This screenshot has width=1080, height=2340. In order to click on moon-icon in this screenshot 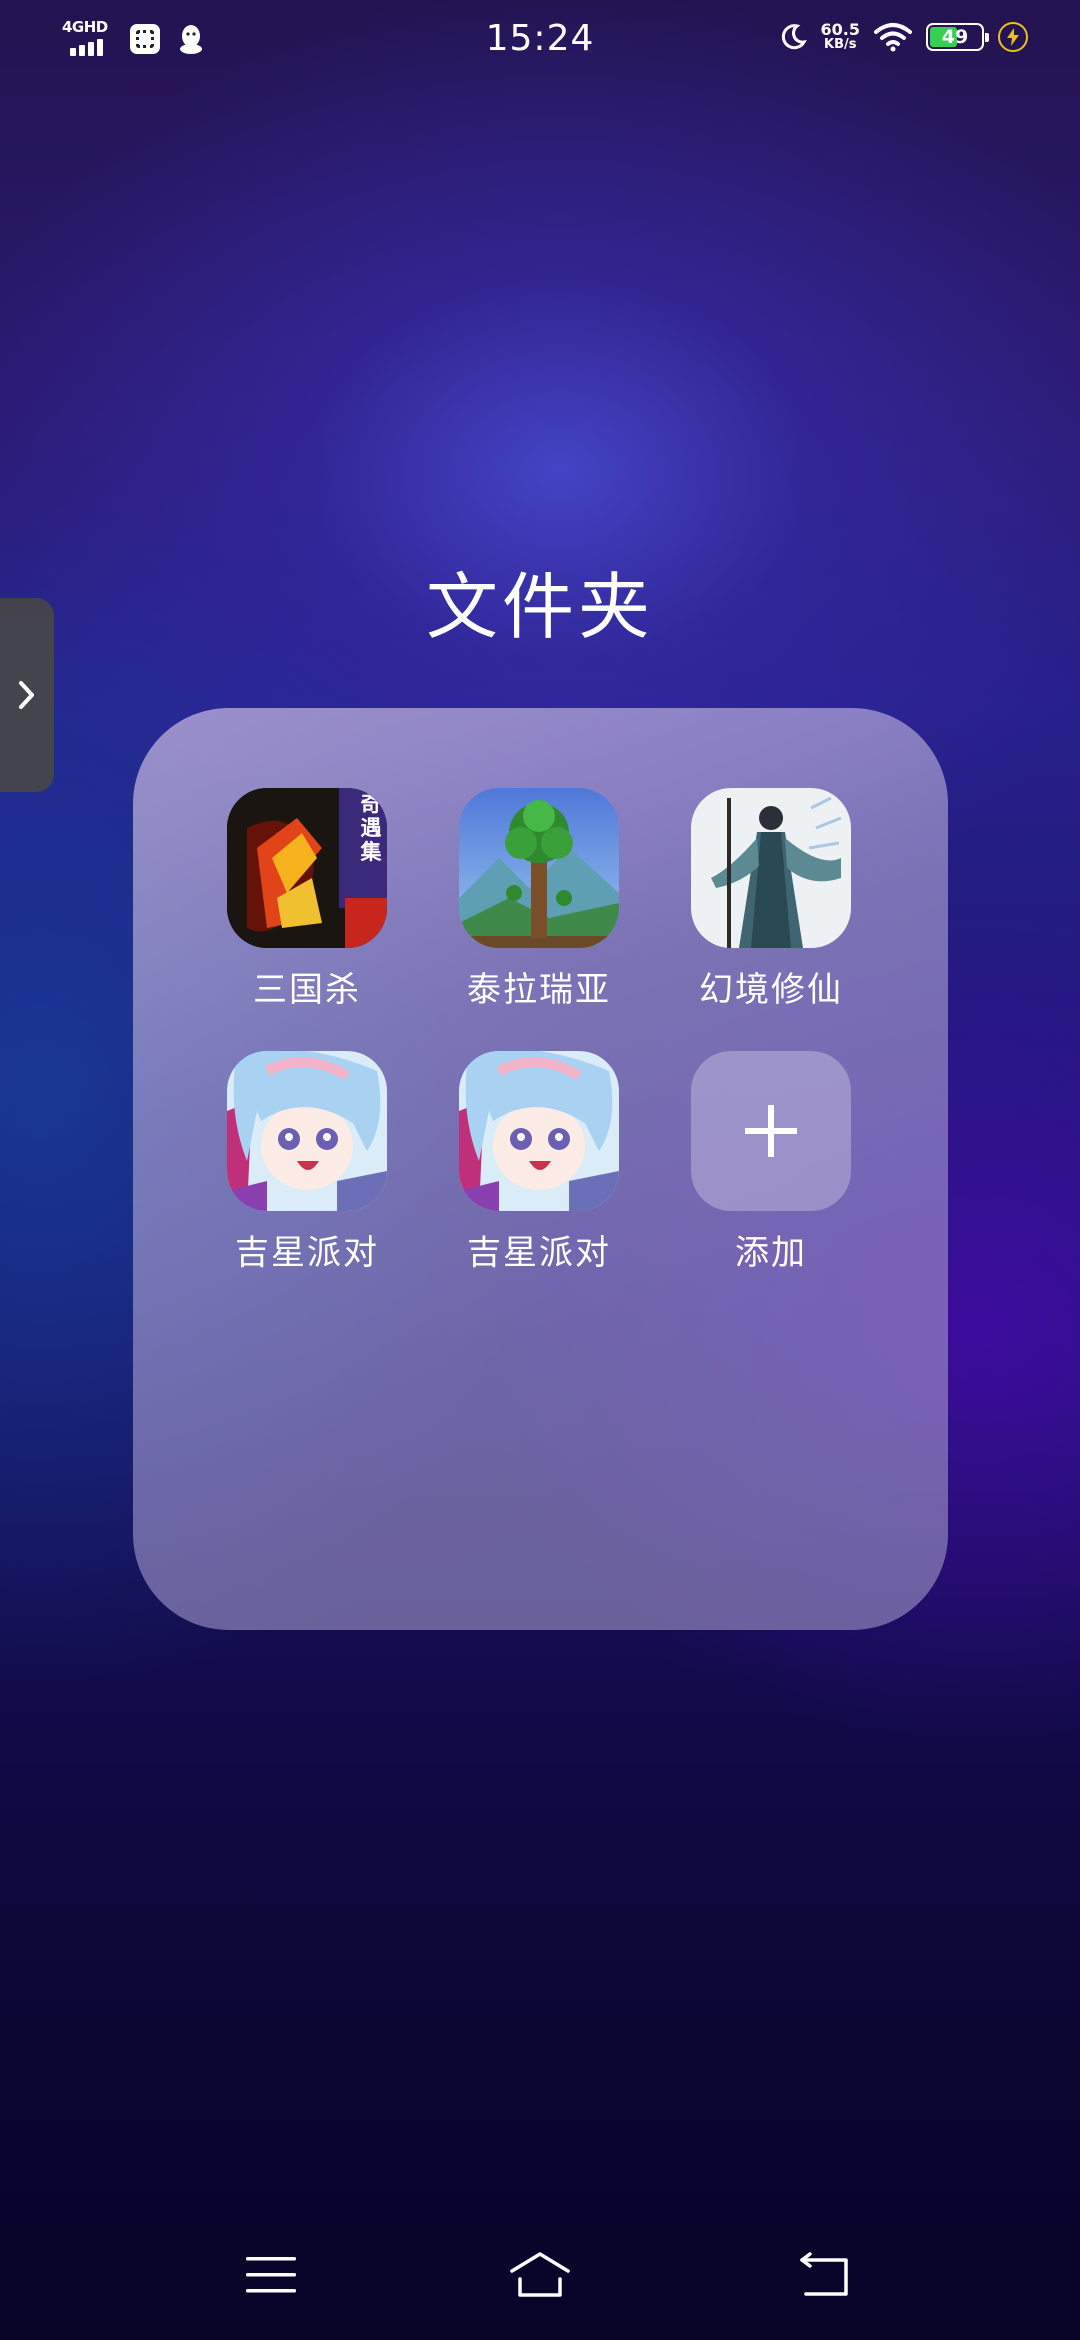, I will do `click(794, 37)`.